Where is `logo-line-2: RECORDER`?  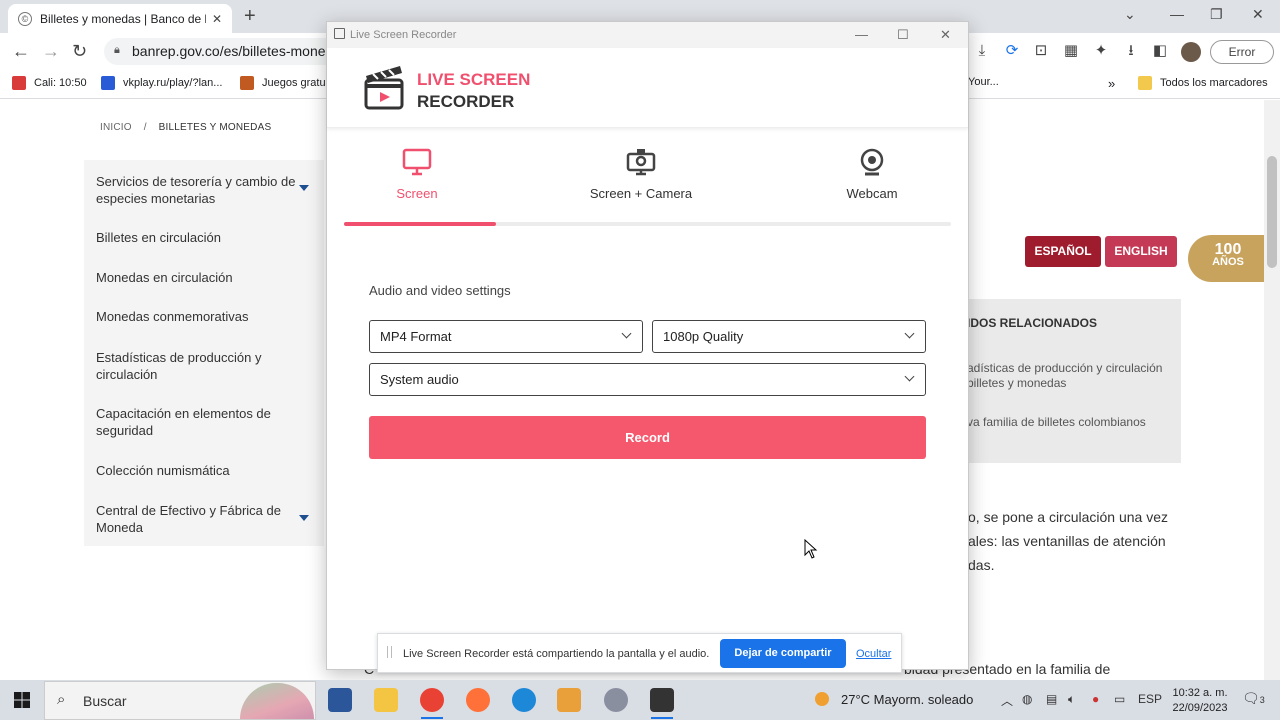 logo-line-2: RECORDER is located at coordinates (466, 101).